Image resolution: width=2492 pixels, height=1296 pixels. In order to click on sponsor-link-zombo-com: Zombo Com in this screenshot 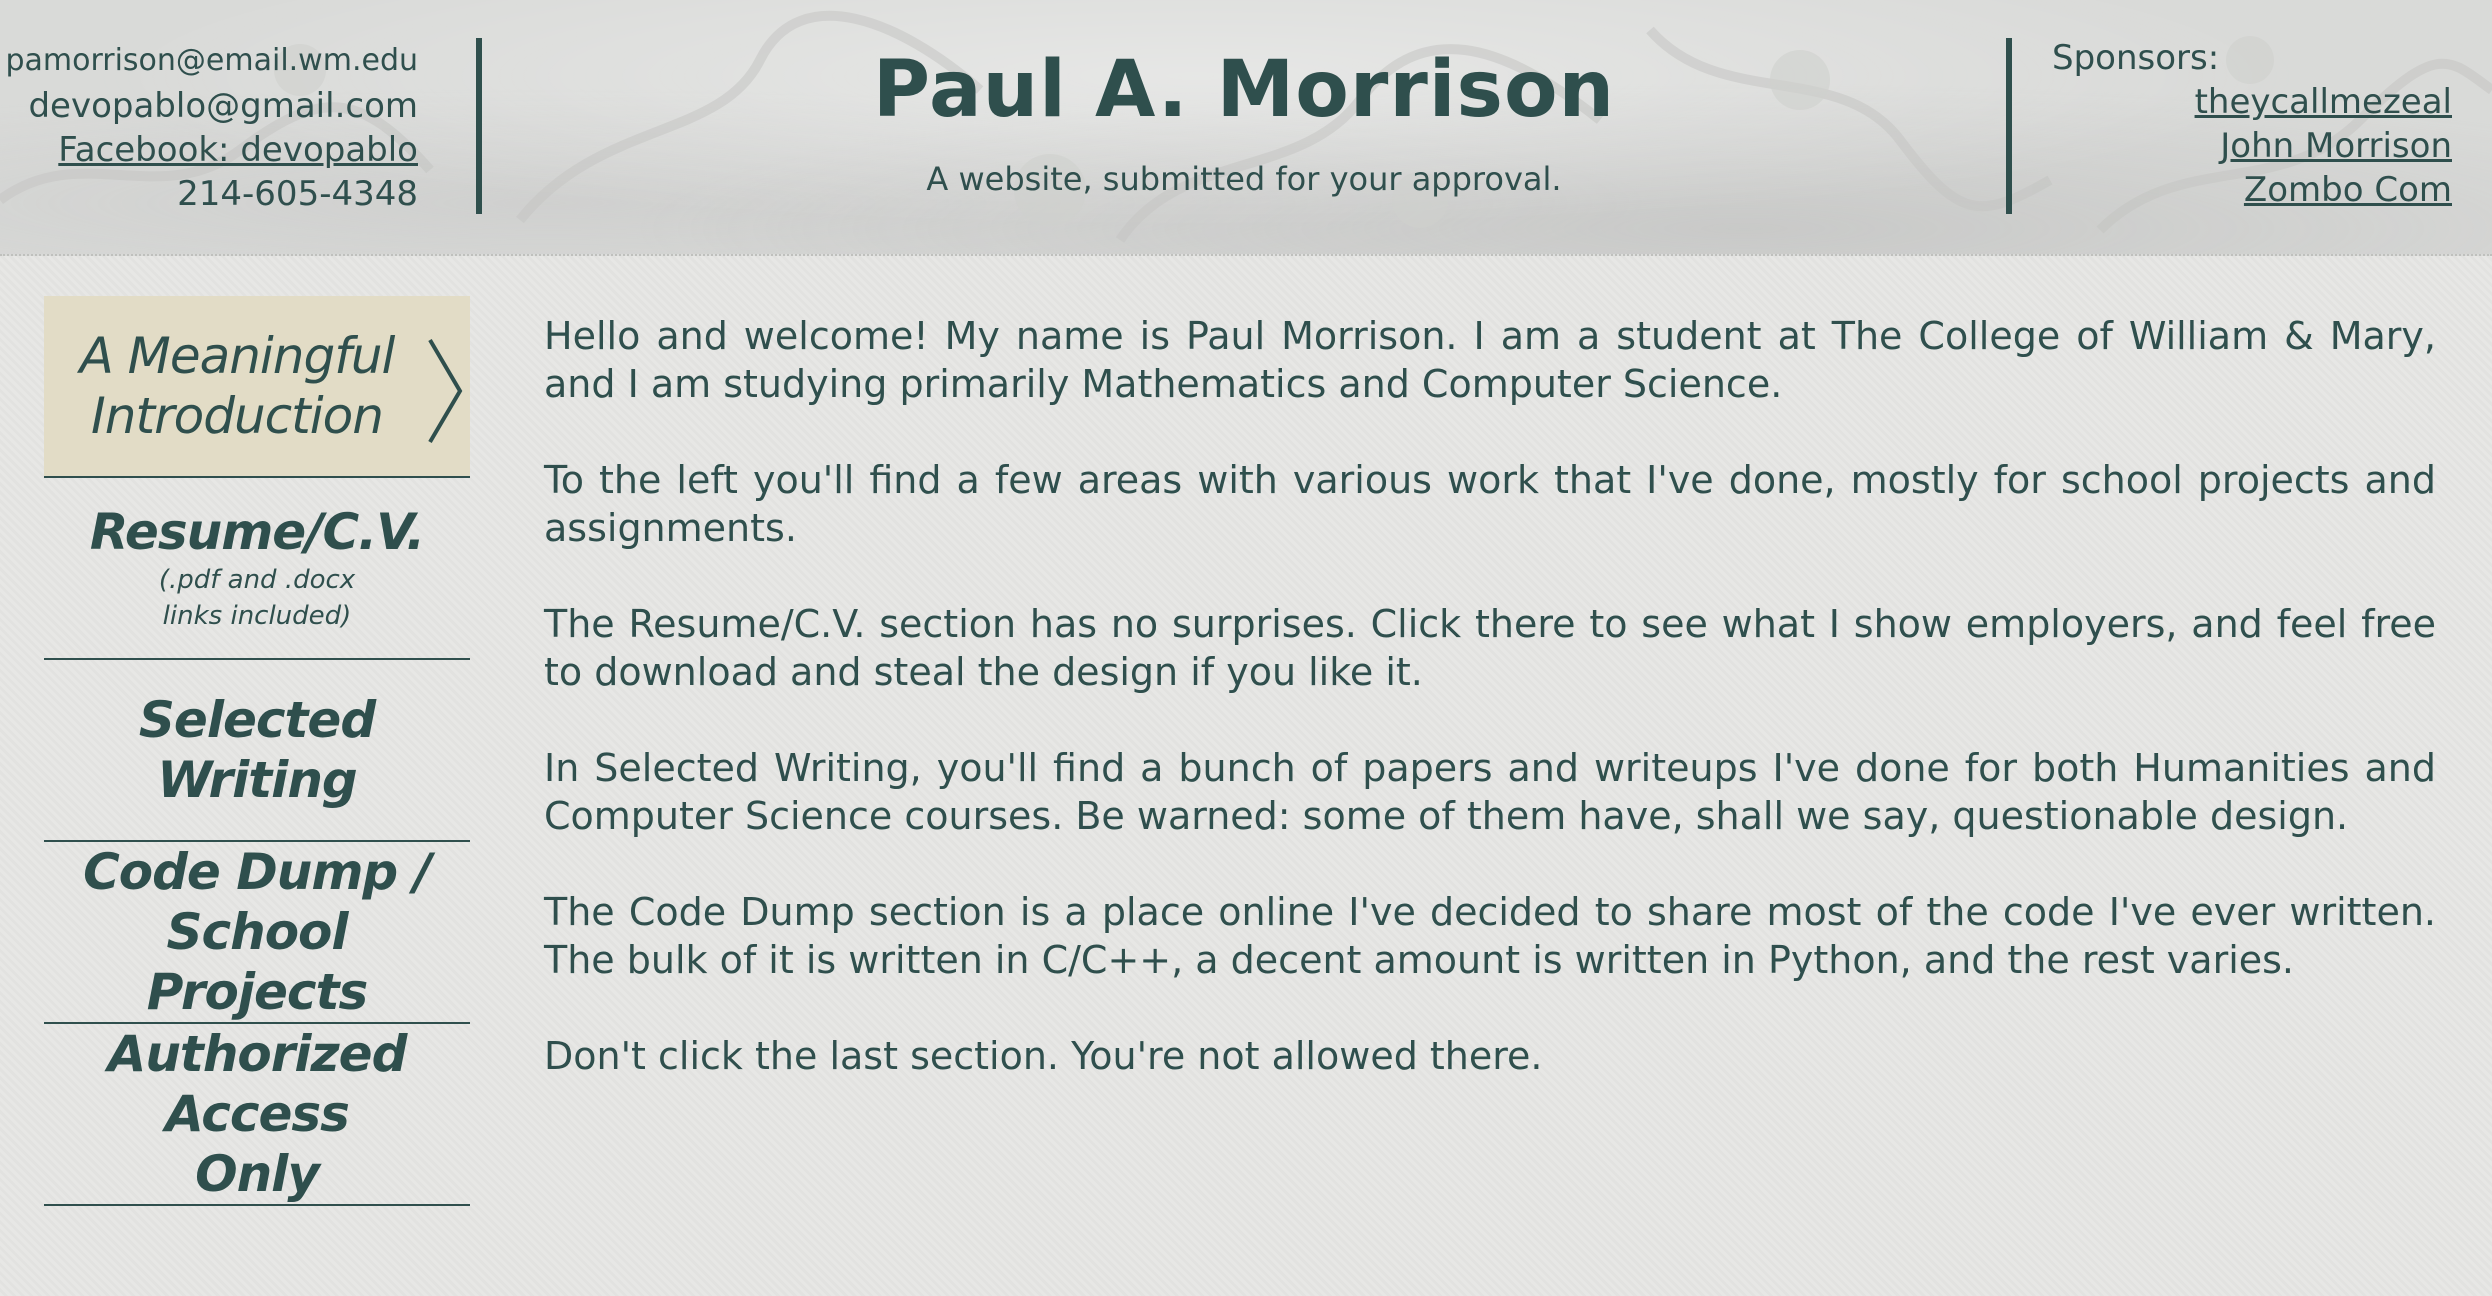, I will do `click(2252, 190)`.